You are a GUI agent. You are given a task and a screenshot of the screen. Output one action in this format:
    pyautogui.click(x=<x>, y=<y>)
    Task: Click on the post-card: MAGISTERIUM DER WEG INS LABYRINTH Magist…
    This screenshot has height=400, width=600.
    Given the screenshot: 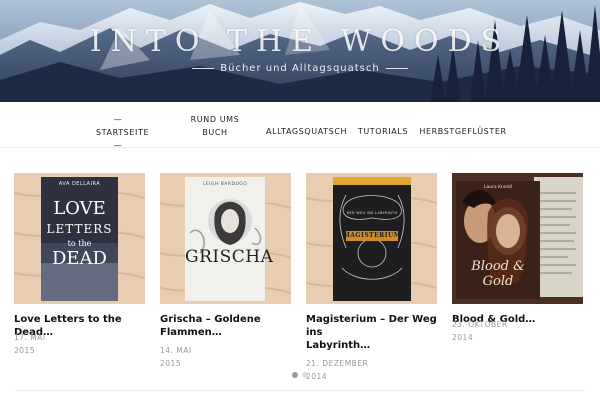 What is the action you would take?
    pyautogui.click(x=371, y=278)
    